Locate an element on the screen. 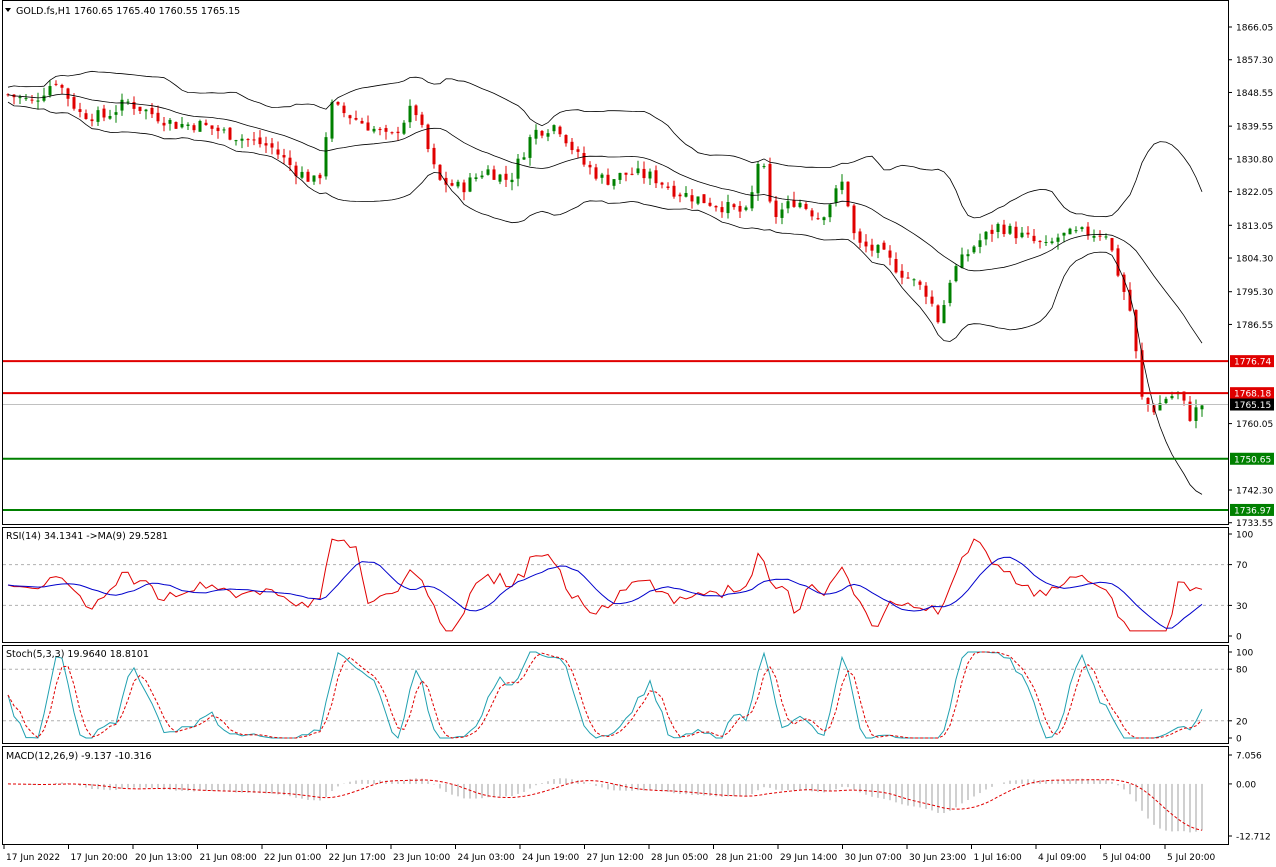  time-tick-label: 27 Jun 12:00 is located at coordinates (615, 858).